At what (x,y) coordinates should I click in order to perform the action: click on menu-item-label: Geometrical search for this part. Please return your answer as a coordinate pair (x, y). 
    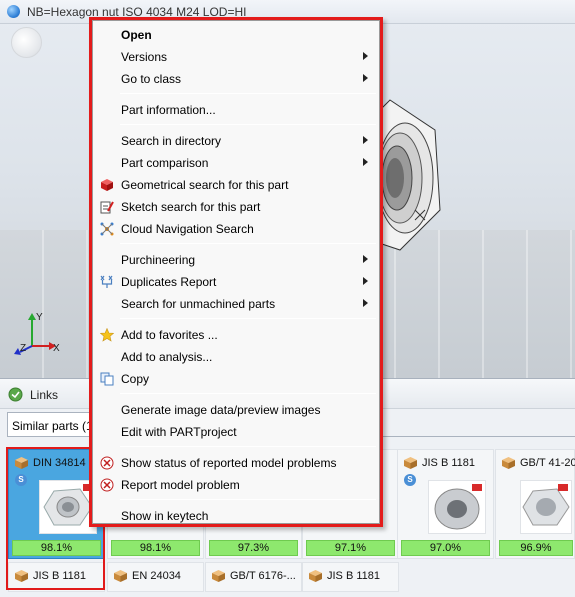
    Looking at the image, I should click on (205, 185).